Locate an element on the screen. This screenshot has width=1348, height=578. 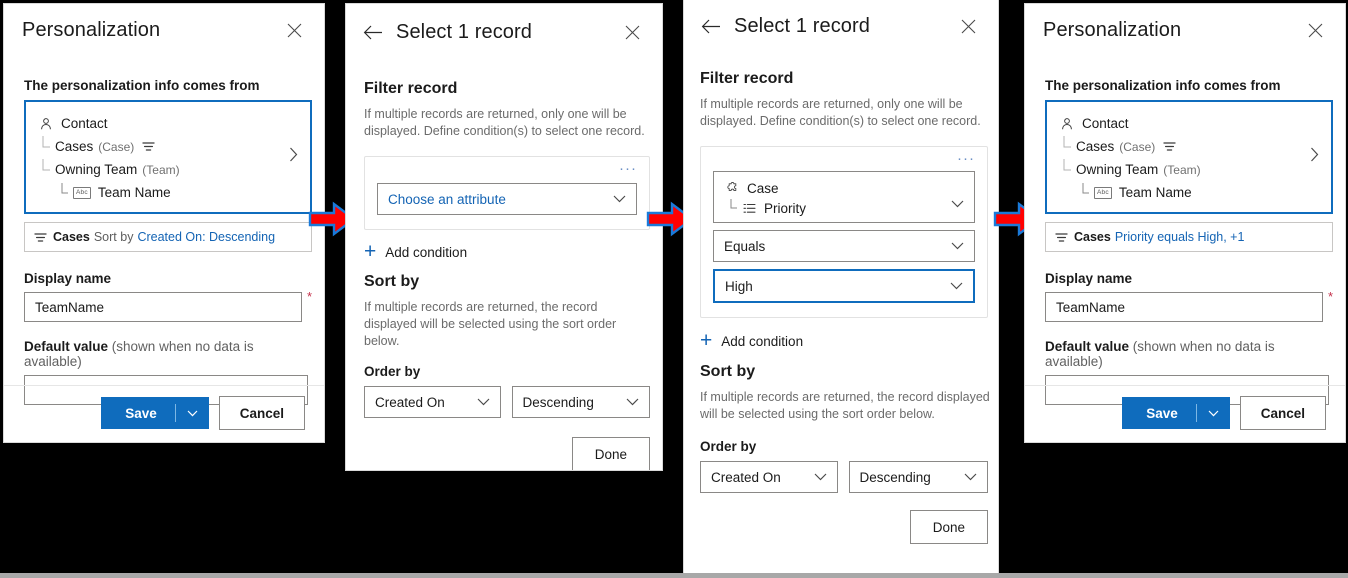
filter-summary-row: Cases Sort by Created On: Descending is located at coordinates (168, 237).